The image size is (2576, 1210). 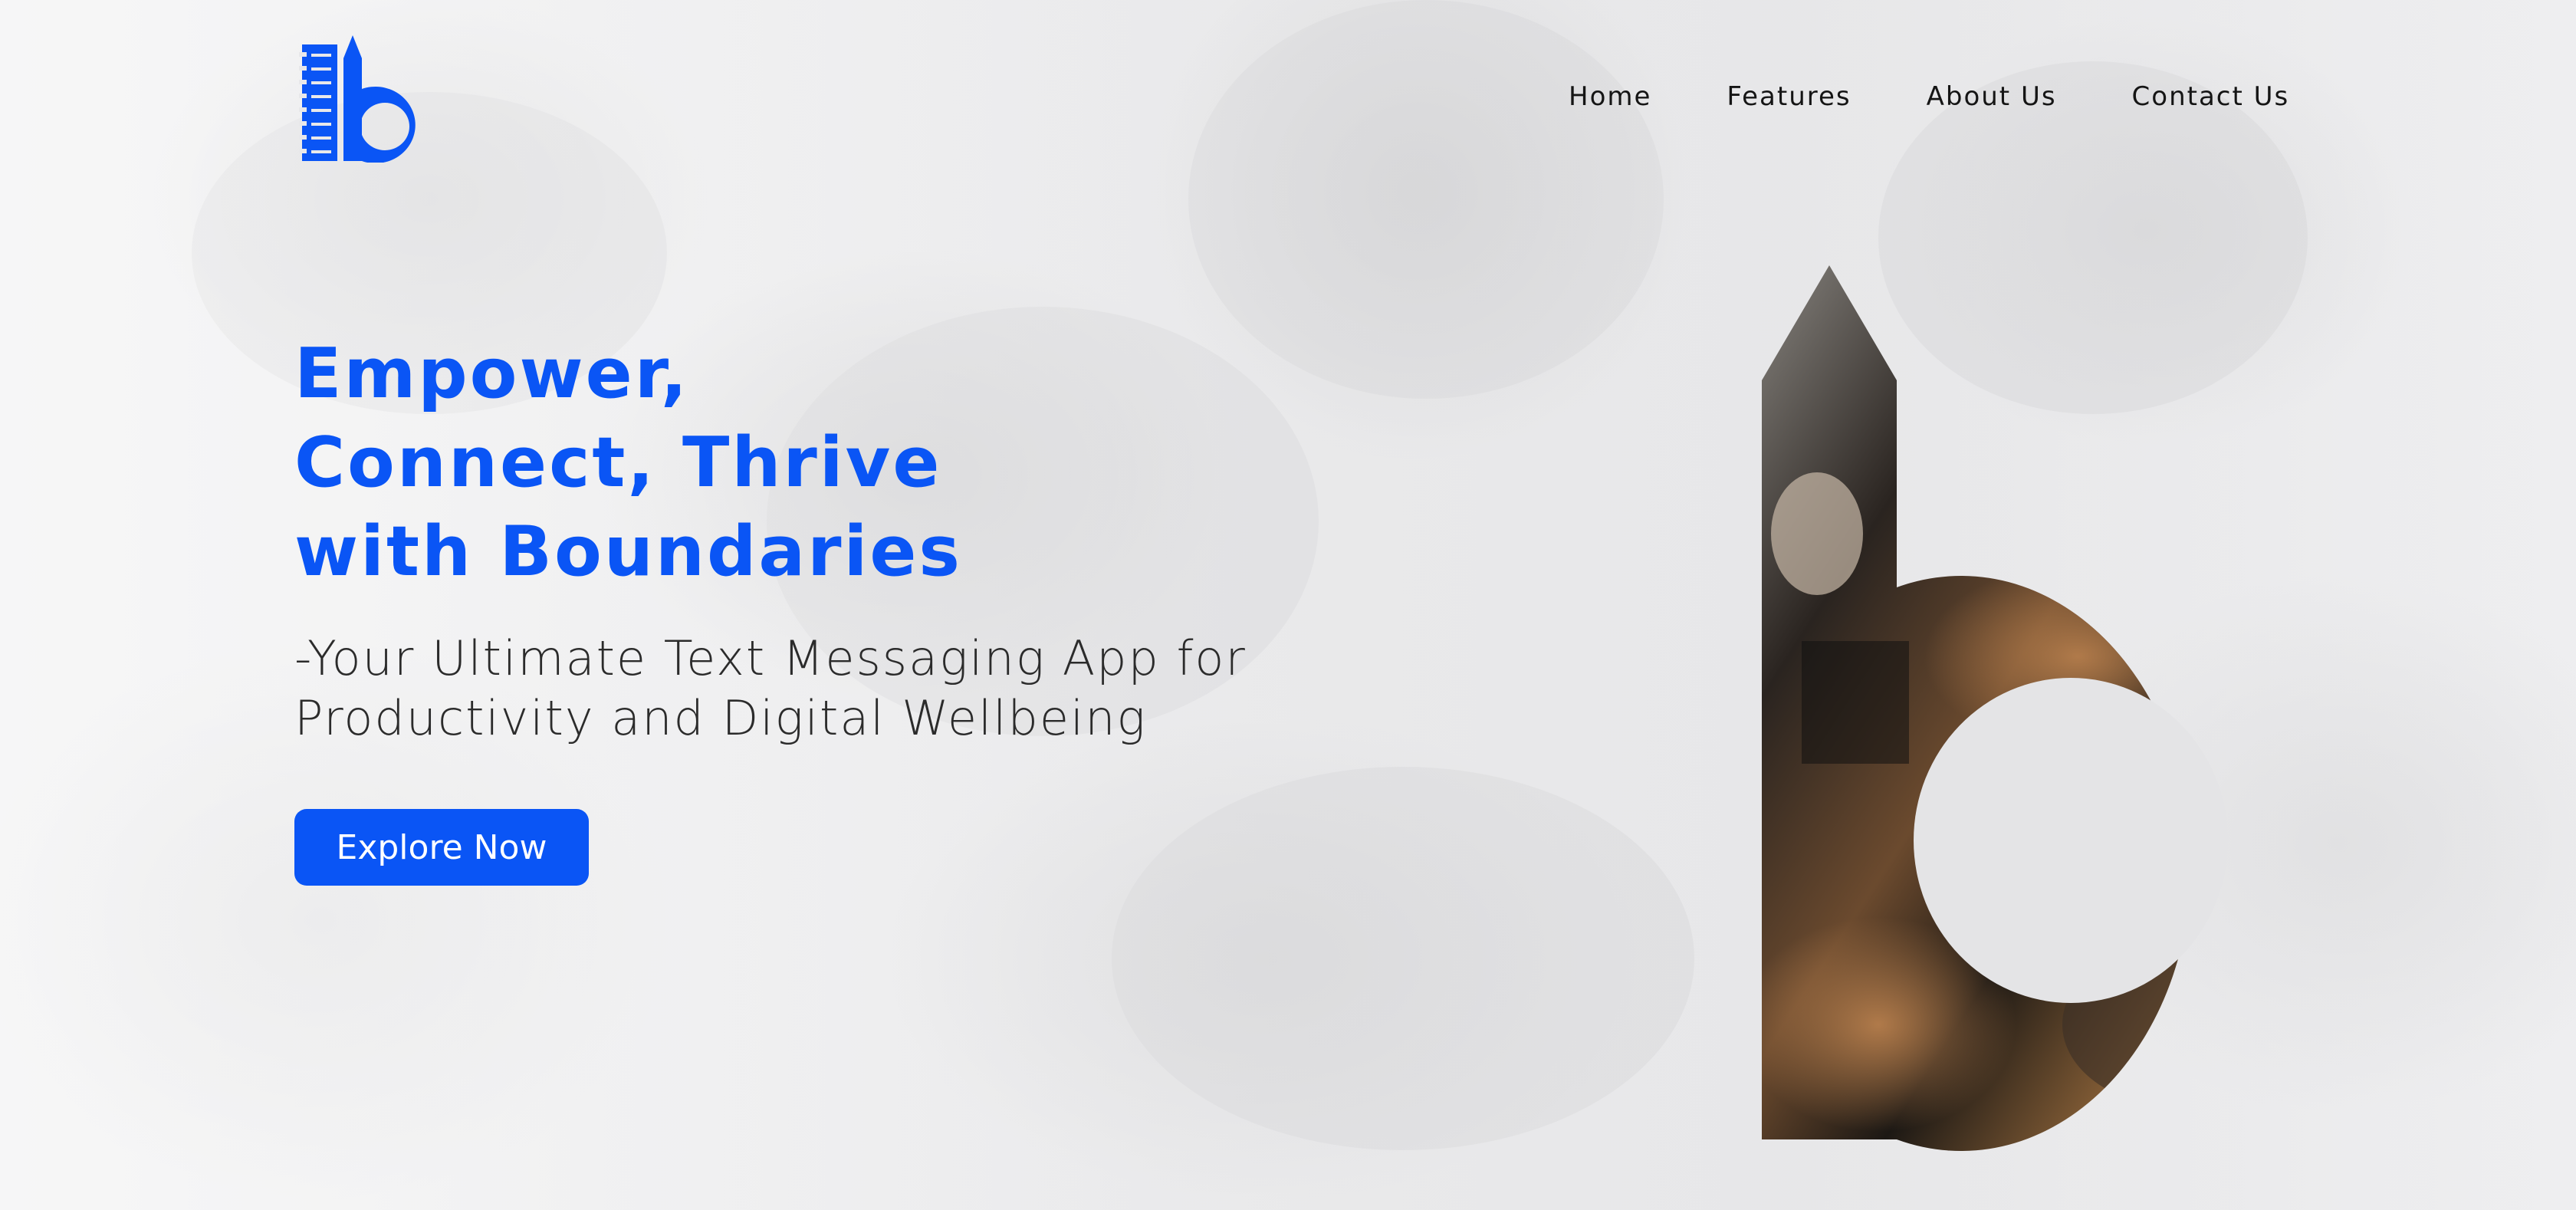 I want to click on hero-title: Empower, Connect, Thrive with Boundaries, so click(x=677, y=463).